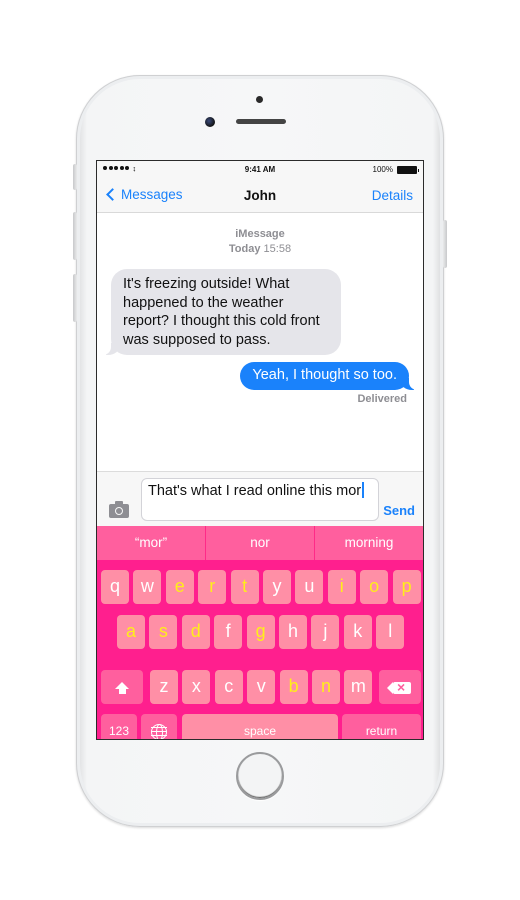 The image size is (520, 900). What do you see at coordinates (147, 587) in the screenshot?
I see `key-w: w` at bounding box center [147, 587].